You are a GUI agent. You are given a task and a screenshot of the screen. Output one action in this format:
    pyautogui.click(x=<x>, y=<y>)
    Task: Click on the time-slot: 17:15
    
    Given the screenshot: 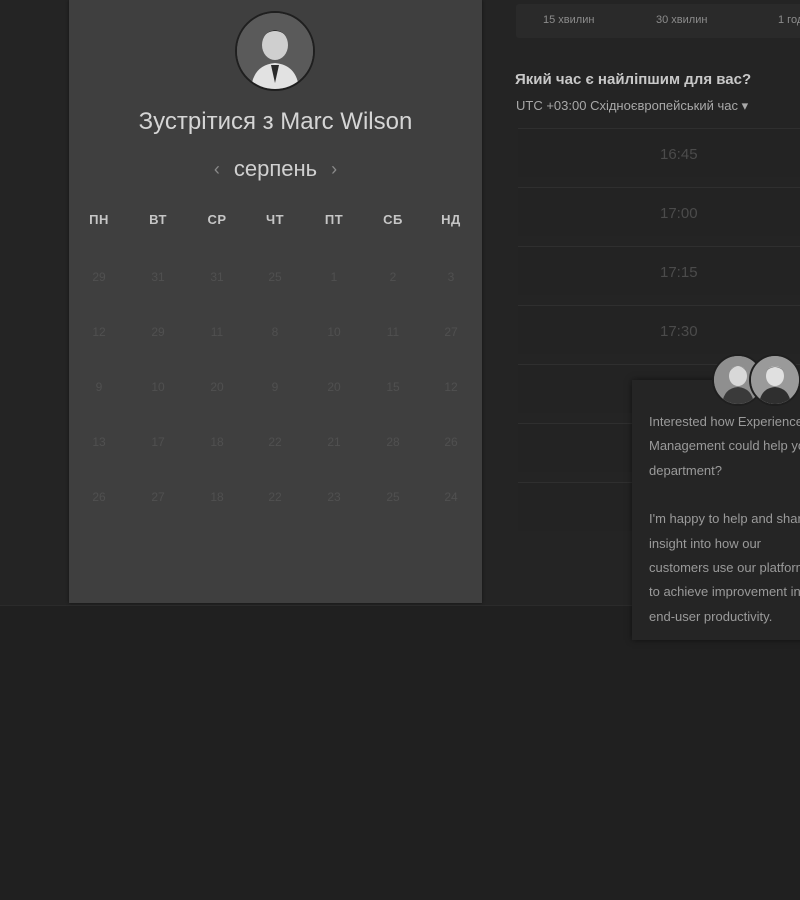 What is the action you would take?
    pyautogui.click(x=659, y=270)
    